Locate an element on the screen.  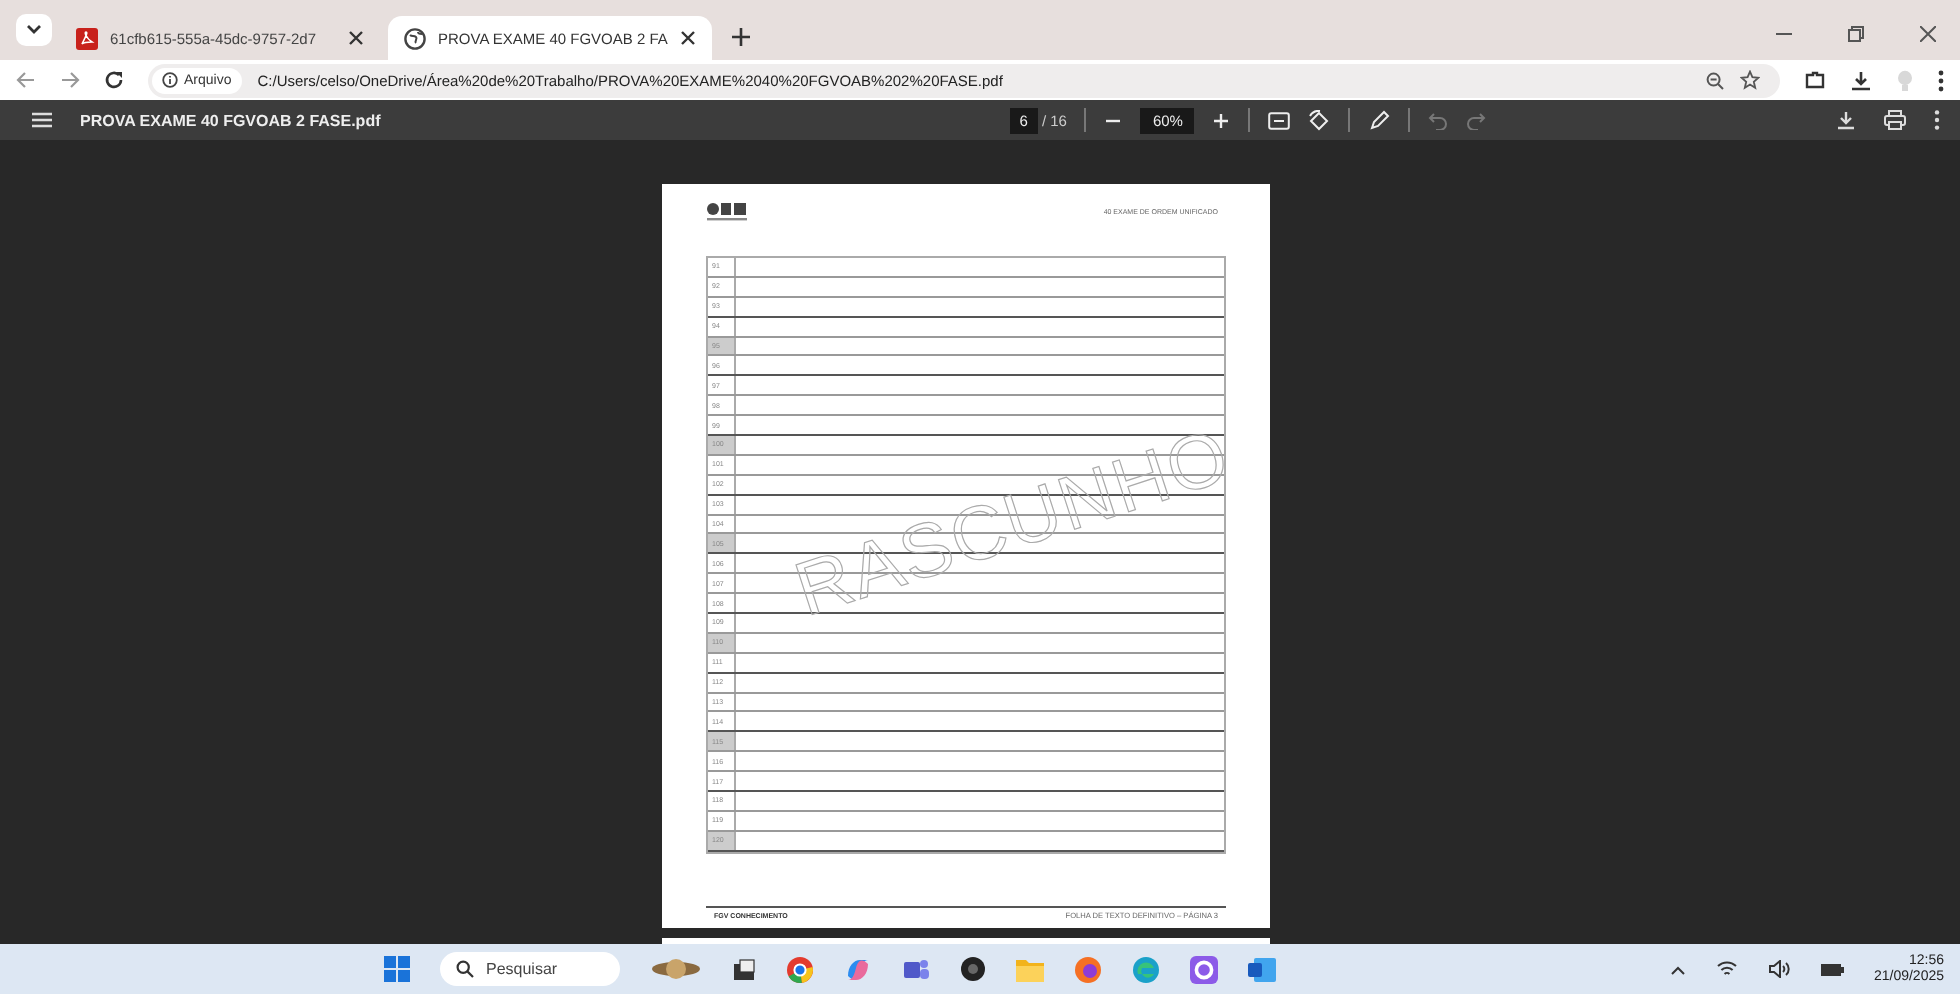
forward-arrow-icon is located at coordinates (70, 80).